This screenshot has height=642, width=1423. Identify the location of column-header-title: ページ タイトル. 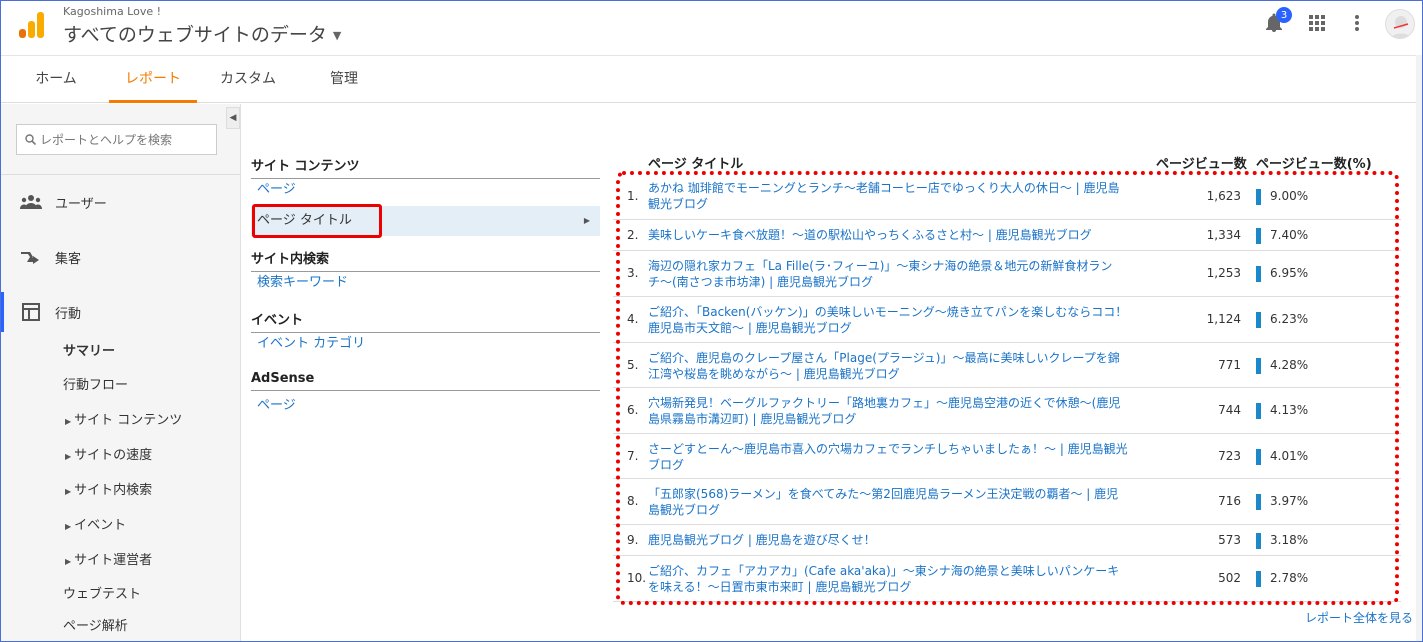
(696, 164).